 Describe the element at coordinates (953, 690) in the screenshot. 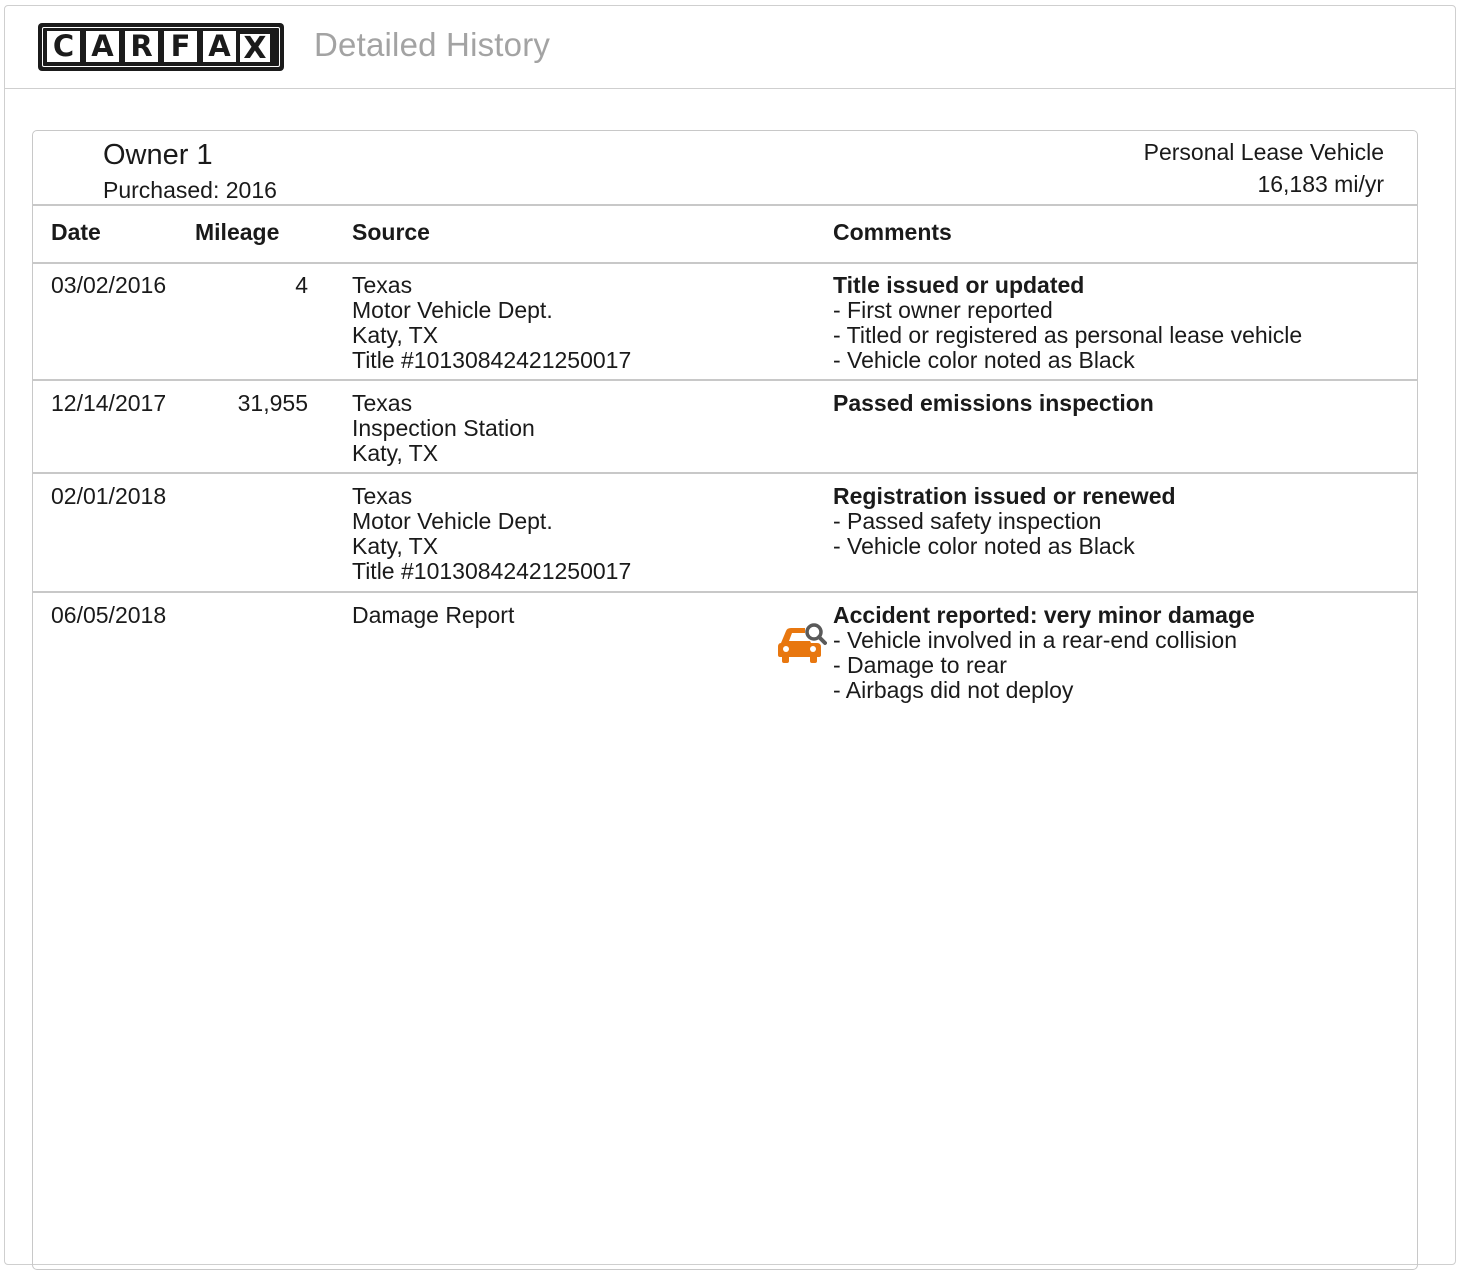

I see `comment-item: - Airbags did not deploy` at that location.